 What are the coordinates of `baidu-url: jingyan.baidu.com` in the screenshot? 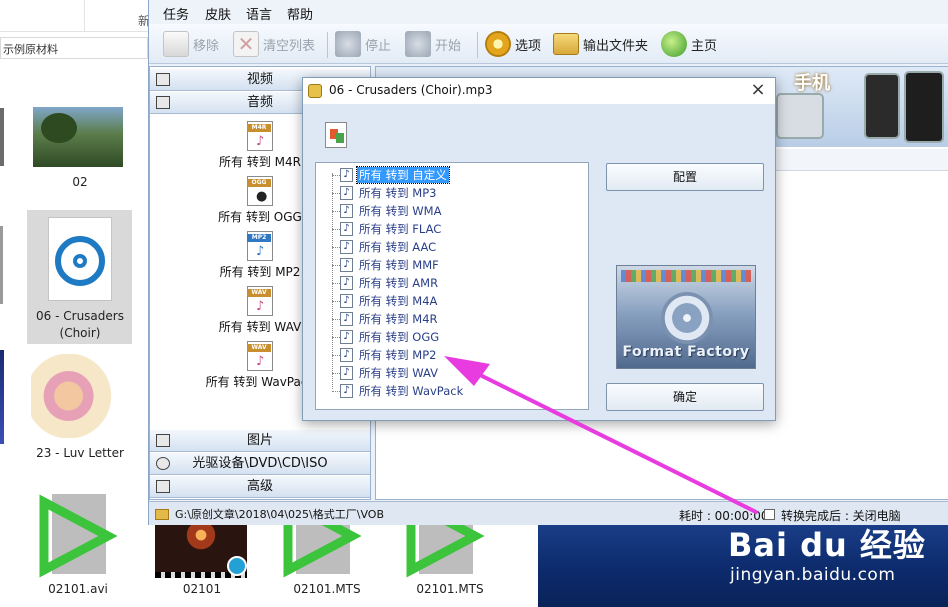 It's located at (813, 575).